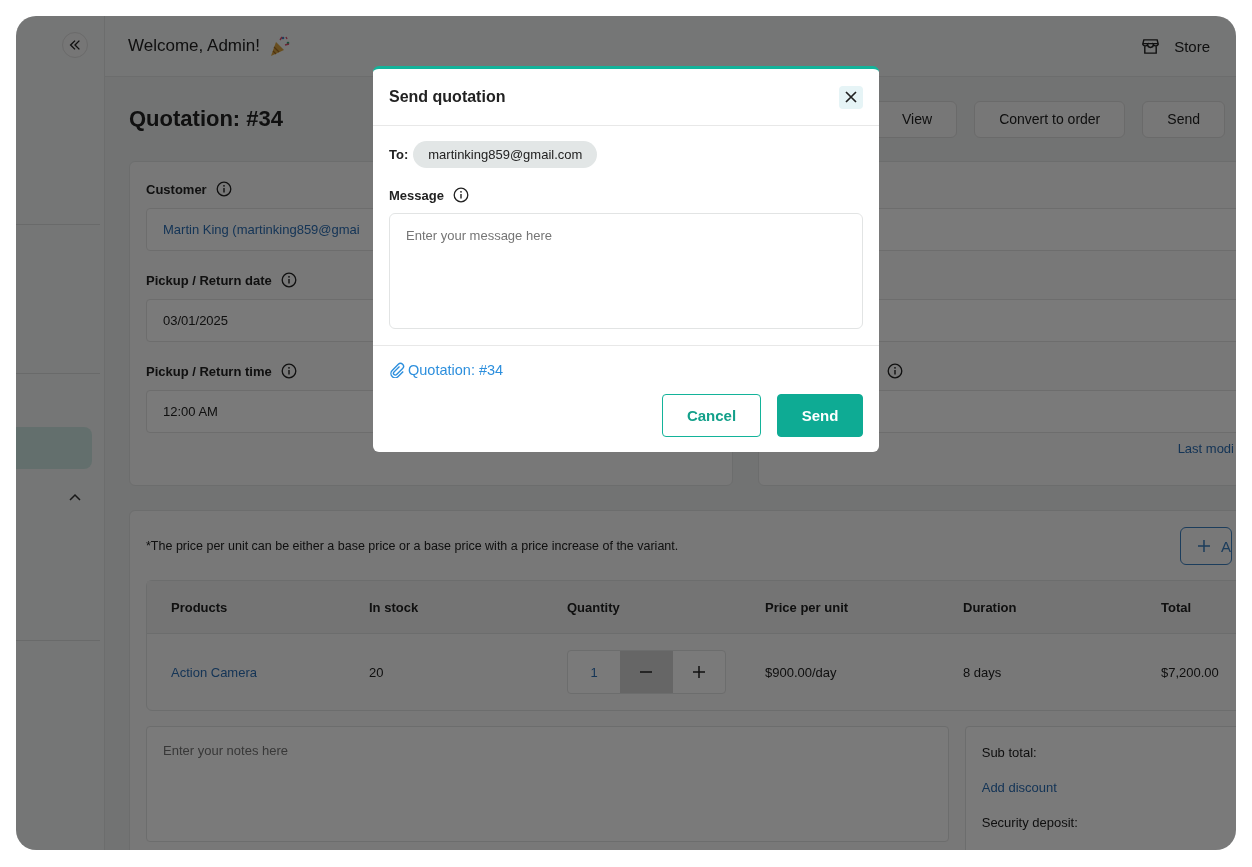 This screenshot has height=867, width=1252. Describe the element at coordinates (209, 280) in the screenshot. I see `field-label: Pickup / Return date` at that location.